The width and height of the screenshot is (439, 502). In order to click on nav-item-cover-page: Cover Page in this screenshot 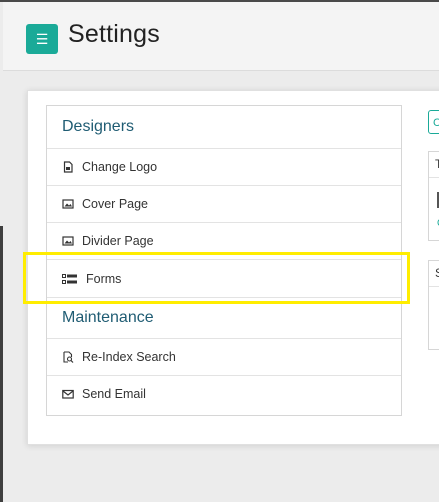, I will do `click(224, 203)`.